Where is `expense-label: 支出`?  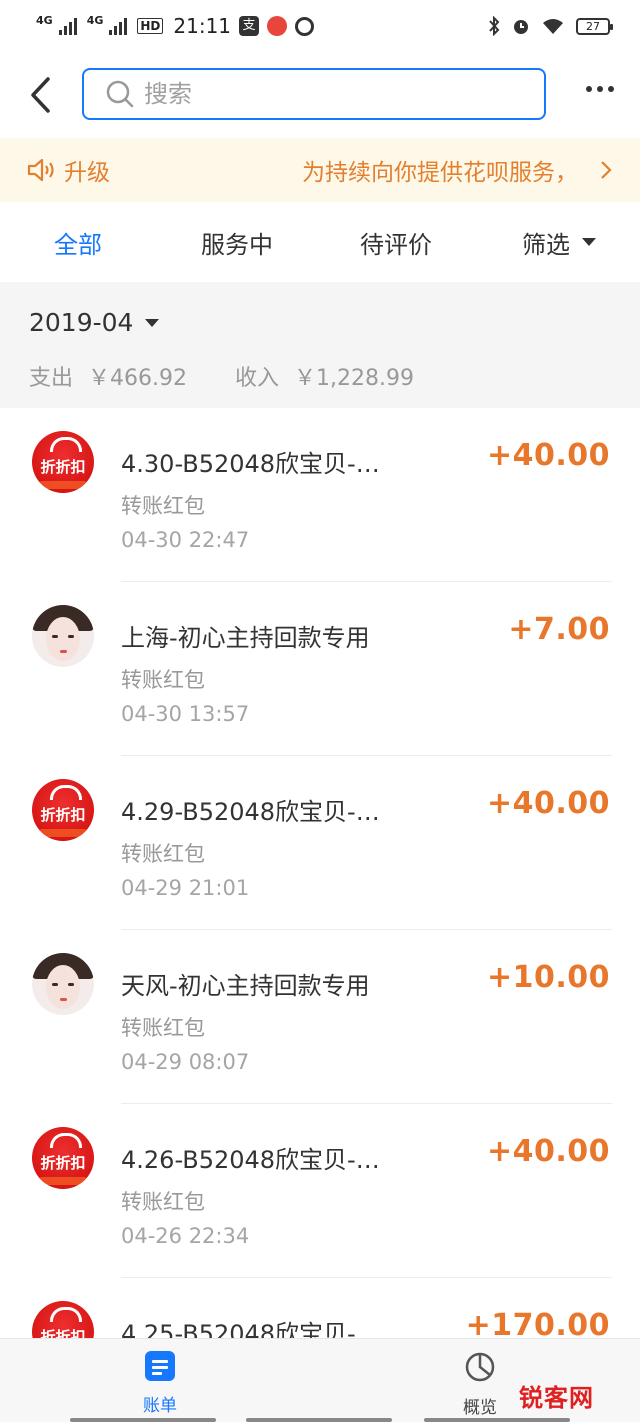
expense-label: 支出 is located at coordinates (51, 378).